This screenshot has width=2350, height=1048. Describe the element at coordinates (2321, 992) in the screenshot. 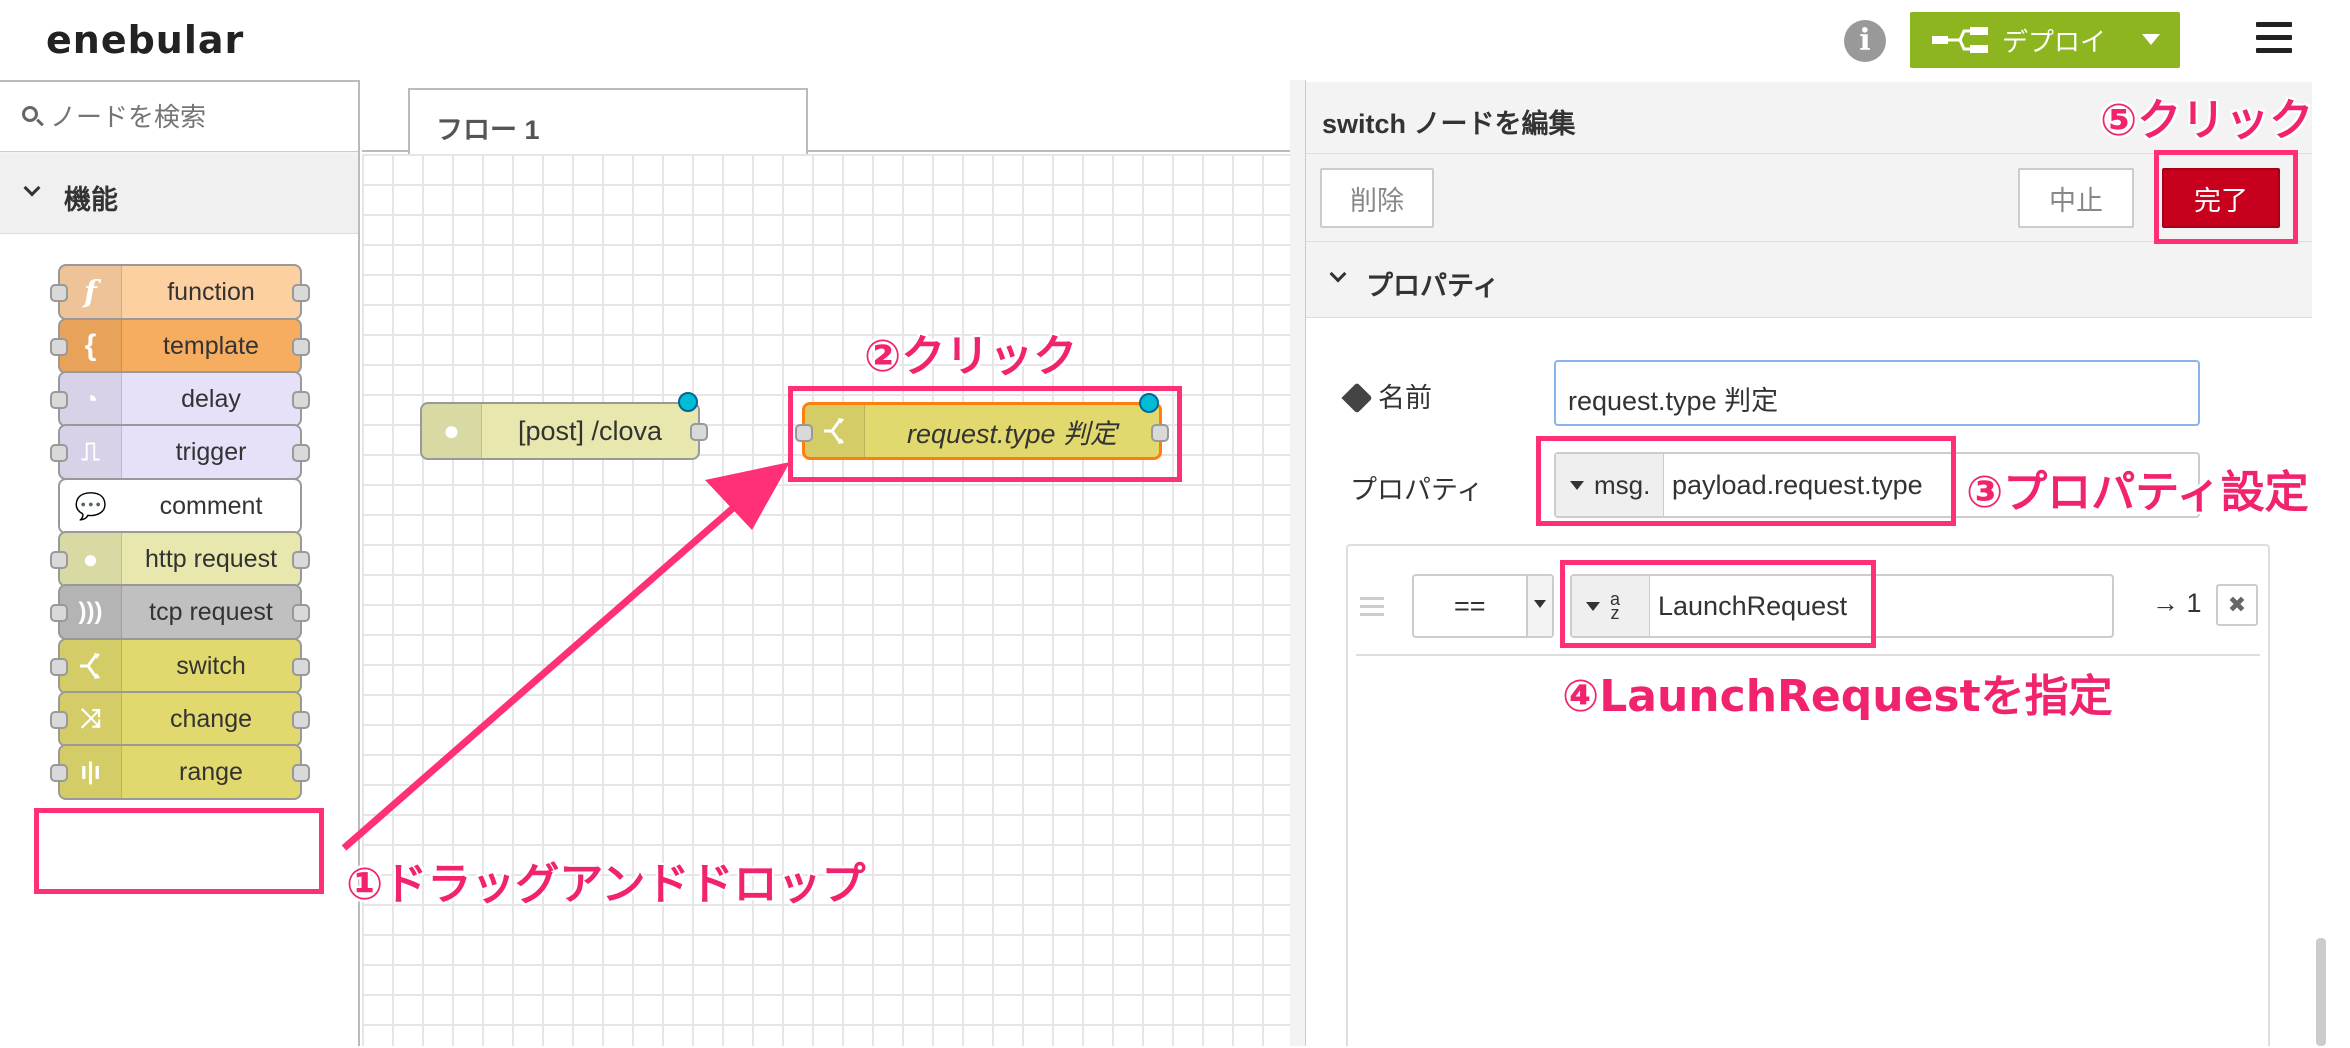

I see `tray-scrollbar` at that location.